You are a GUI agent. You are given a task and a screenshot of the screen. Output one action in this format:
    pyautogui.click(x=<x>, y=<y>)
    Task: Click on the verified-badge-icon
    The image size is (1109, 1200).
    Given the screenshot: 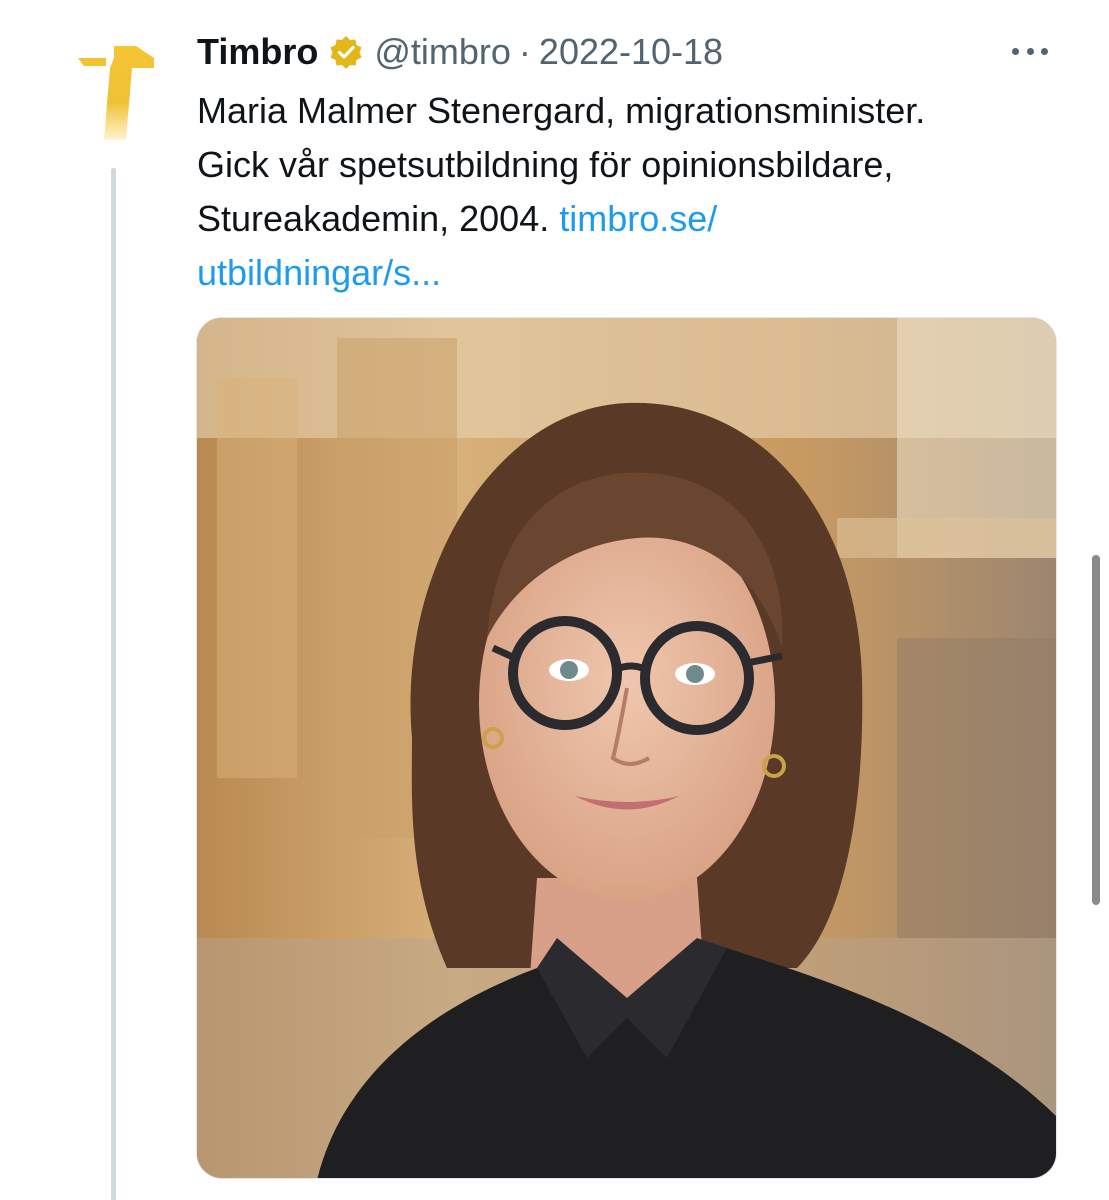 What is the action you would take?
    pyautogui.click(x=346, y=52)
    